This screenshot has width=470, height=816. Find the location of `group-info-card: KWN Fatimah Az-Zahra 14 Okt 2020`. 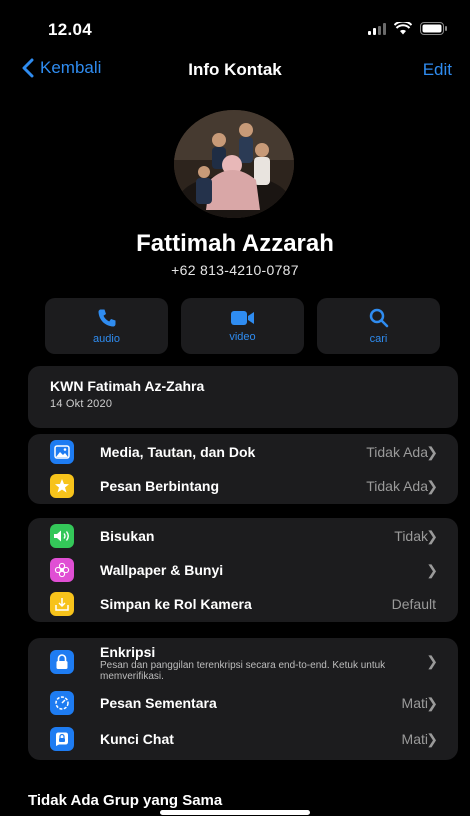

group-info-card: KWN Fatimah Az-Zahra 14 Okt 2020 is located at coordinates (243, 397).